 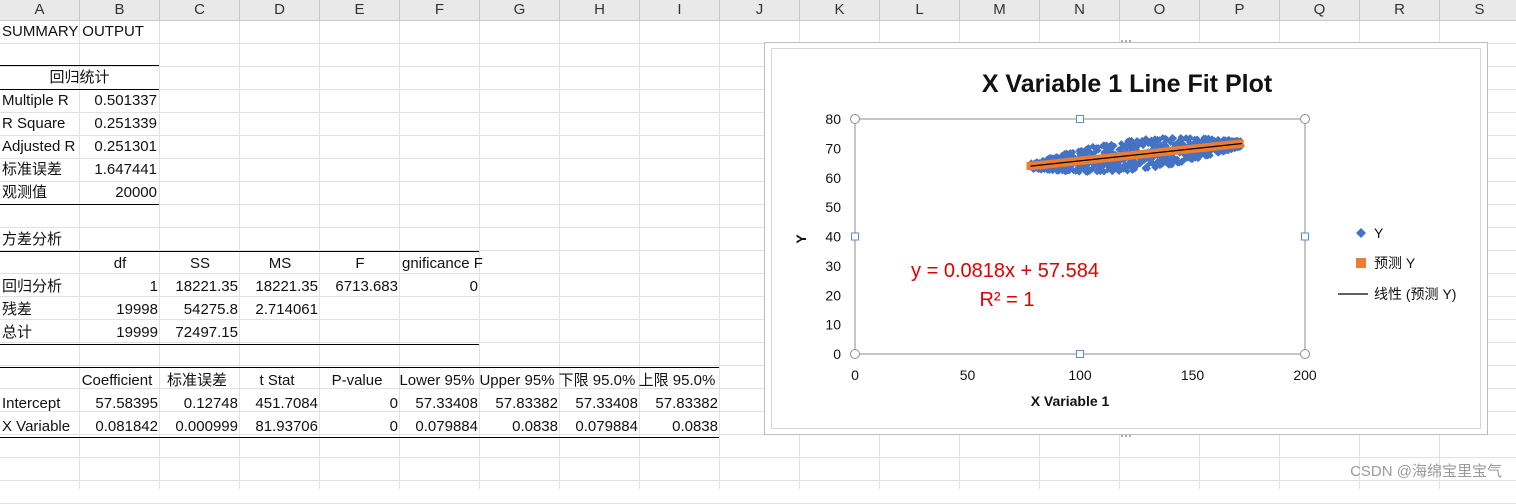 What do you see at coordinates (760, 10) in the screenshot?
I see `column-header-J: J` at bounding box center [760, 10].